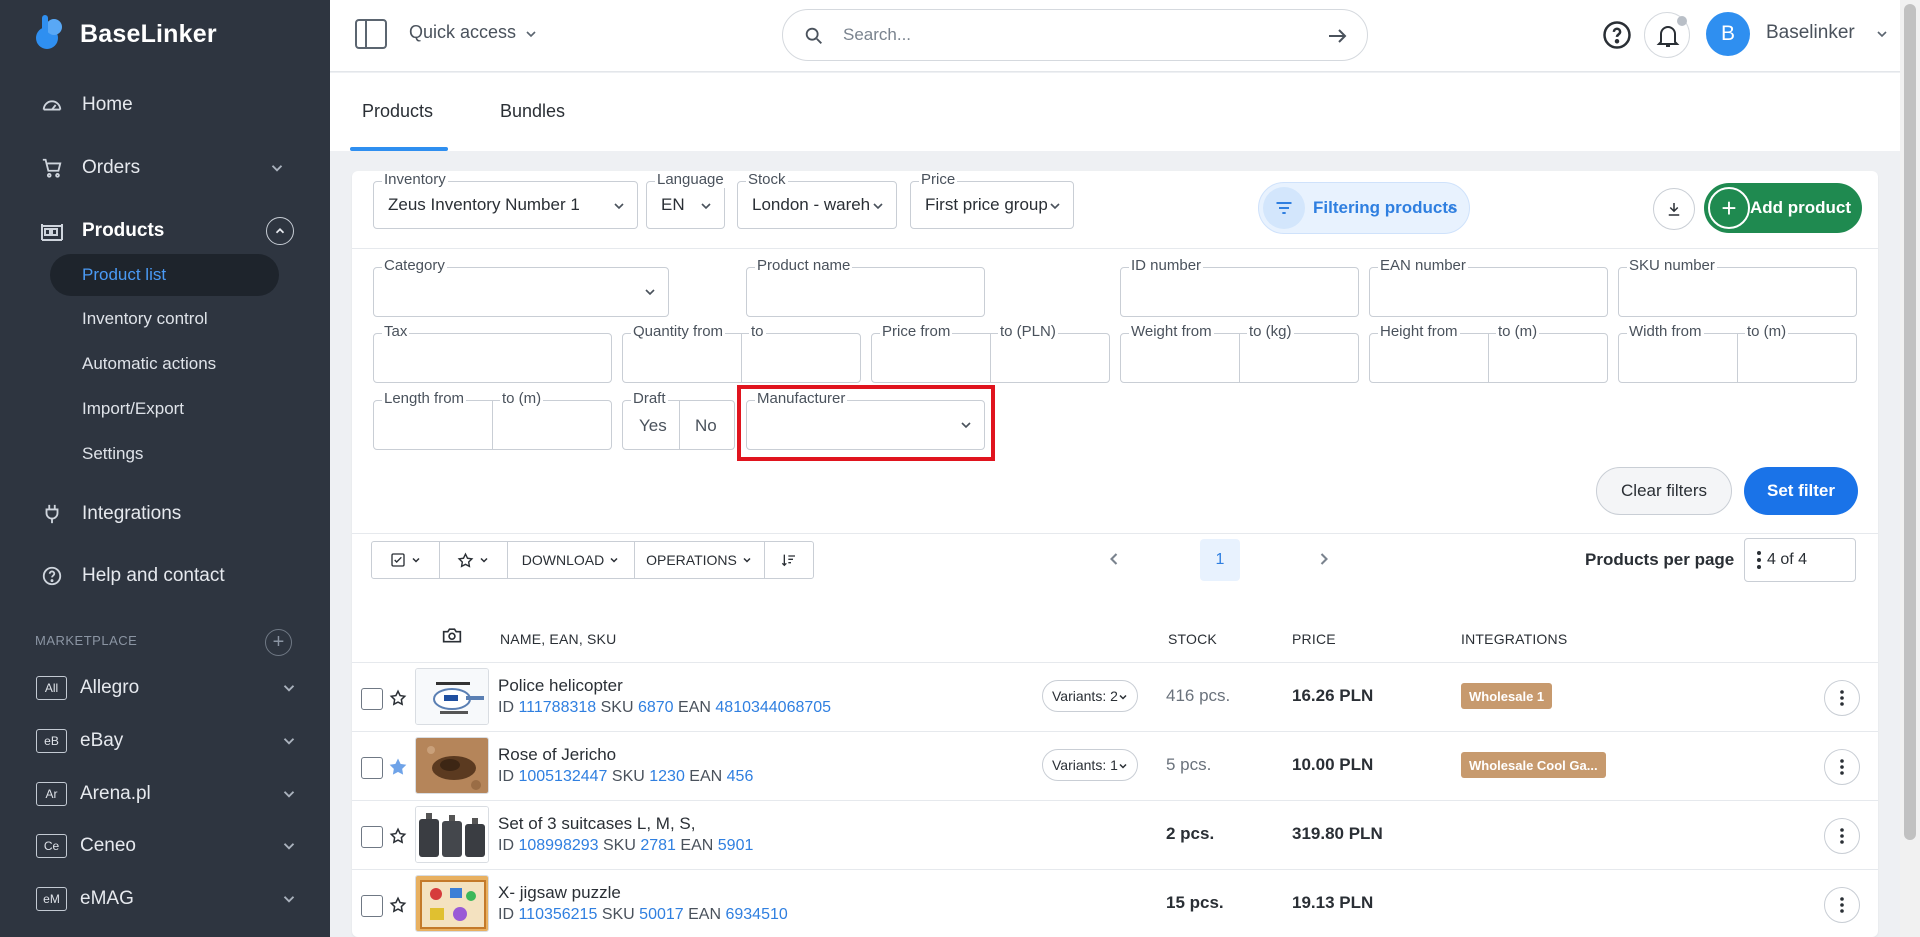  I want to click on sidebar-subitem-product-list: Product list, so click(124, 275).